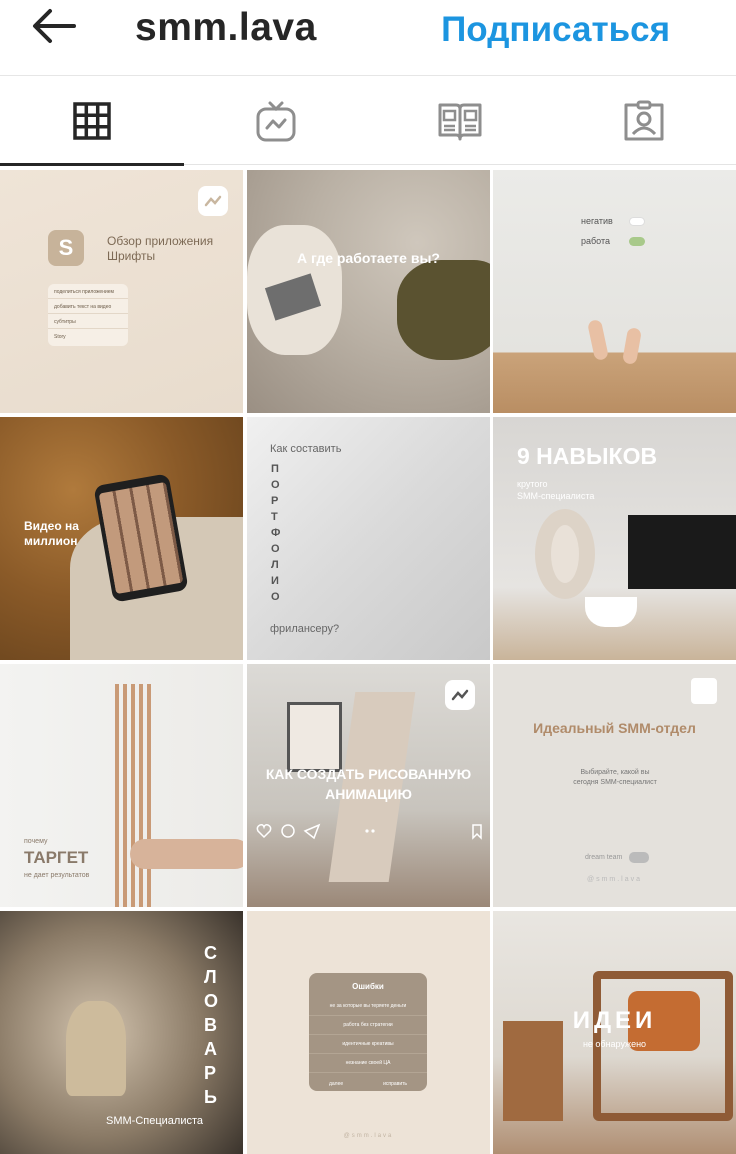 This screenshot has width=736, height=1154. Describe the element at coordinates (305, 629) in the screenshot. I see `post-subtitle: фрилансеру?` at that location.